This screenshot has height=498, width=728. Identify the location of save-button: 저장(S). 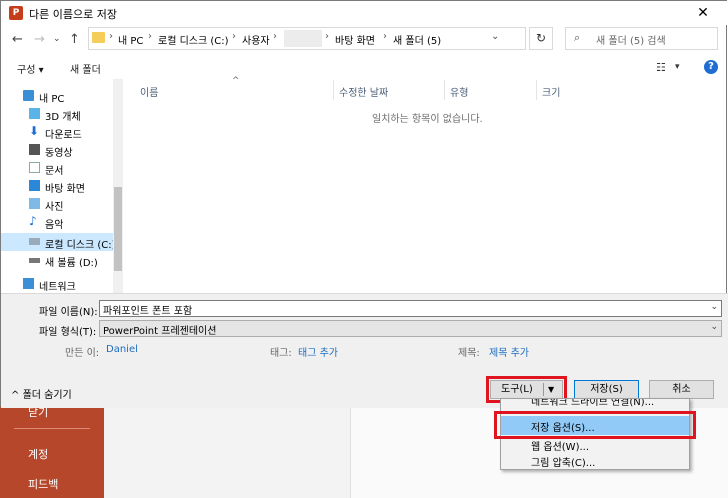
(606, 389).